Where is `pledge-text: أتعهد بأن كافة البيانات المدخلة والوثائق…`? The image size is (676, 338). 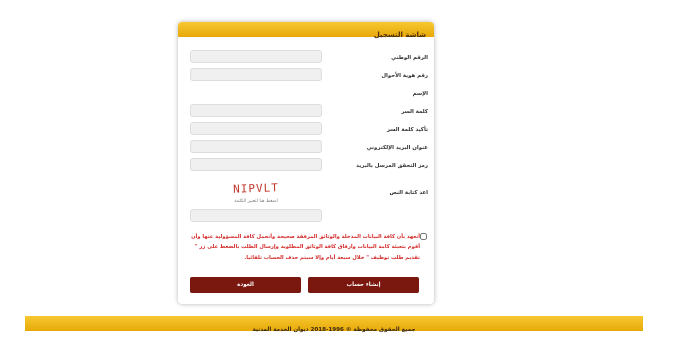
pledge-text: أتعهد بأن كافة البيانات المدخلة والوثائق… is located at coordinates (305, 247).